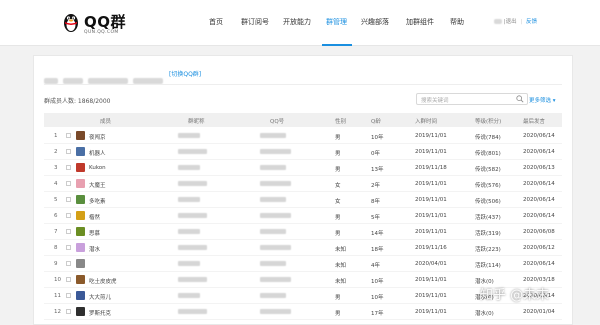  What do you see at coordinates (375, 218) in the screenshot?
I see `qq-age-cell: 5年` at bounding box center [375, 218].